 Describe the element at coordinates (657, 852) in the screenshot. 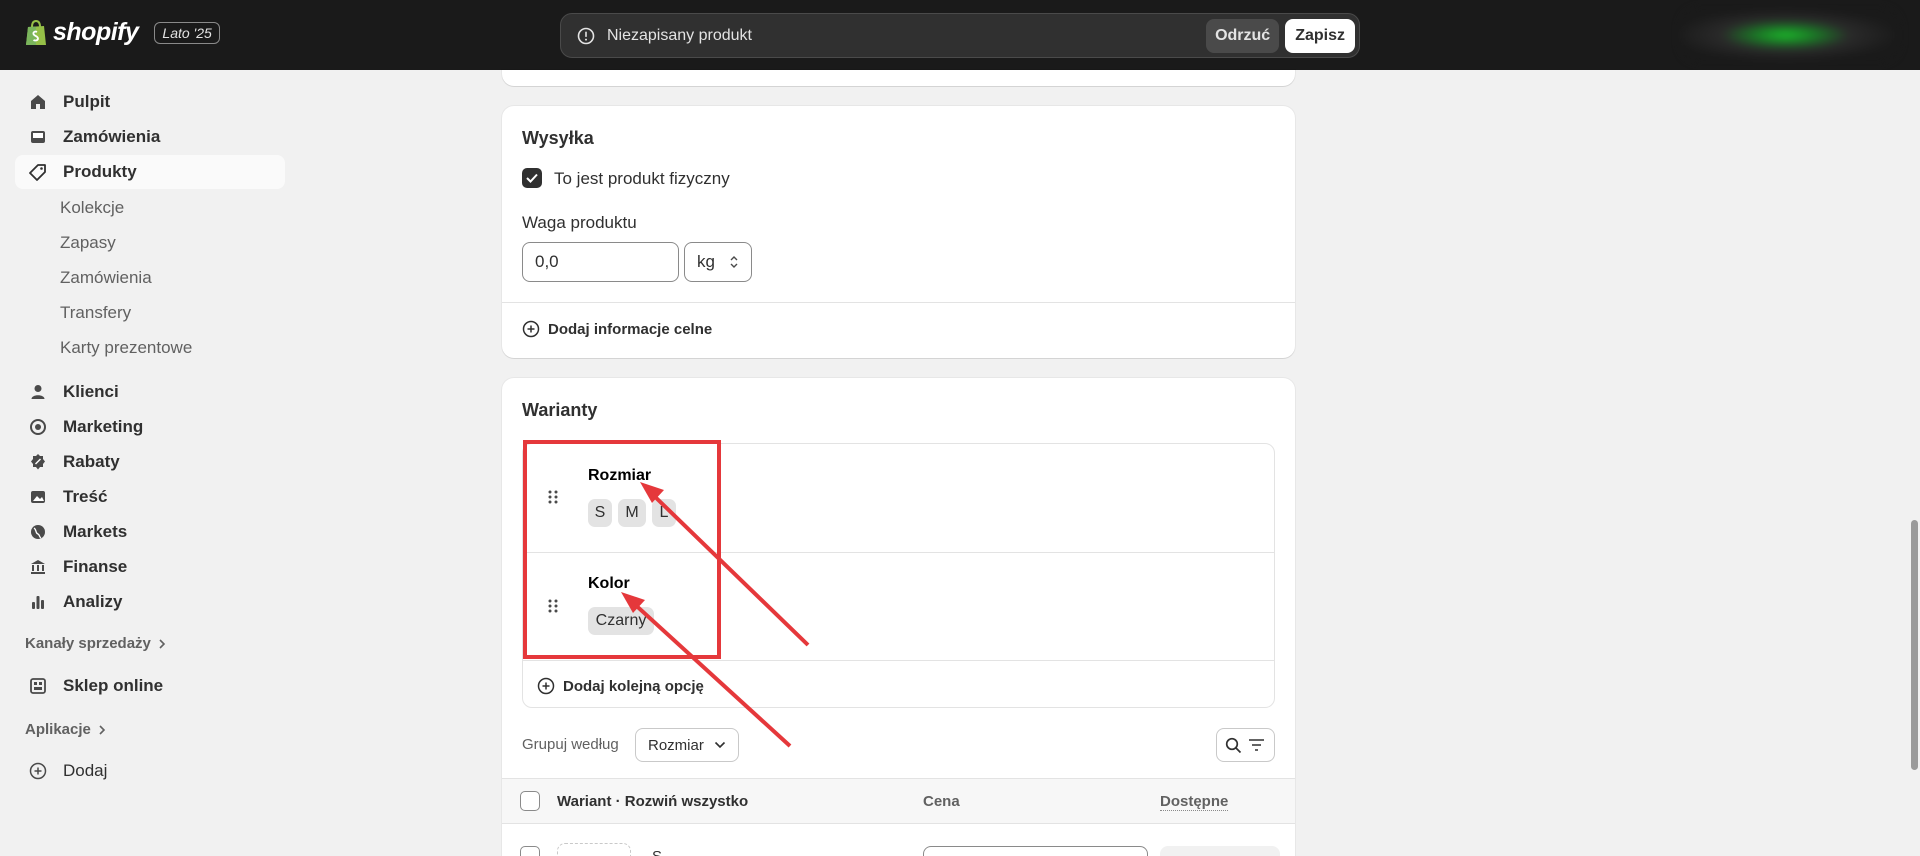

I see `variant-row-name: S` at that location.